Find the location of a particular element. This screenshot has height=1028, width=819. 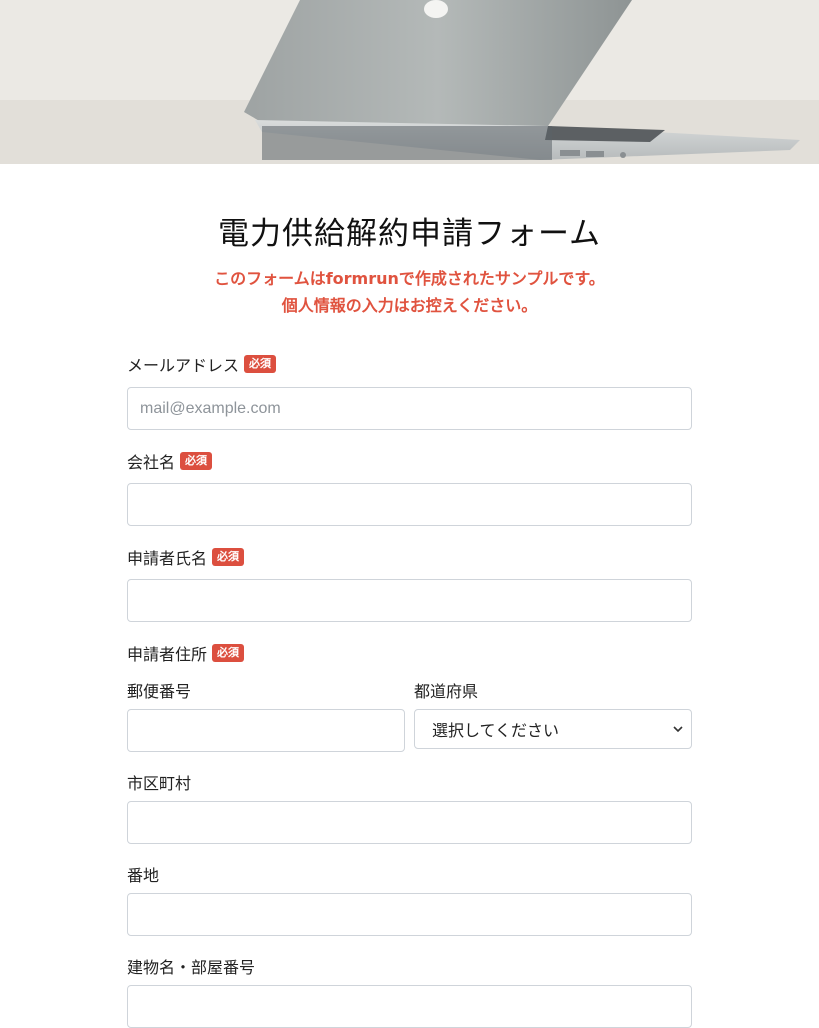

prefecture-label: 都道府県 is located at coordinates (446, 691).